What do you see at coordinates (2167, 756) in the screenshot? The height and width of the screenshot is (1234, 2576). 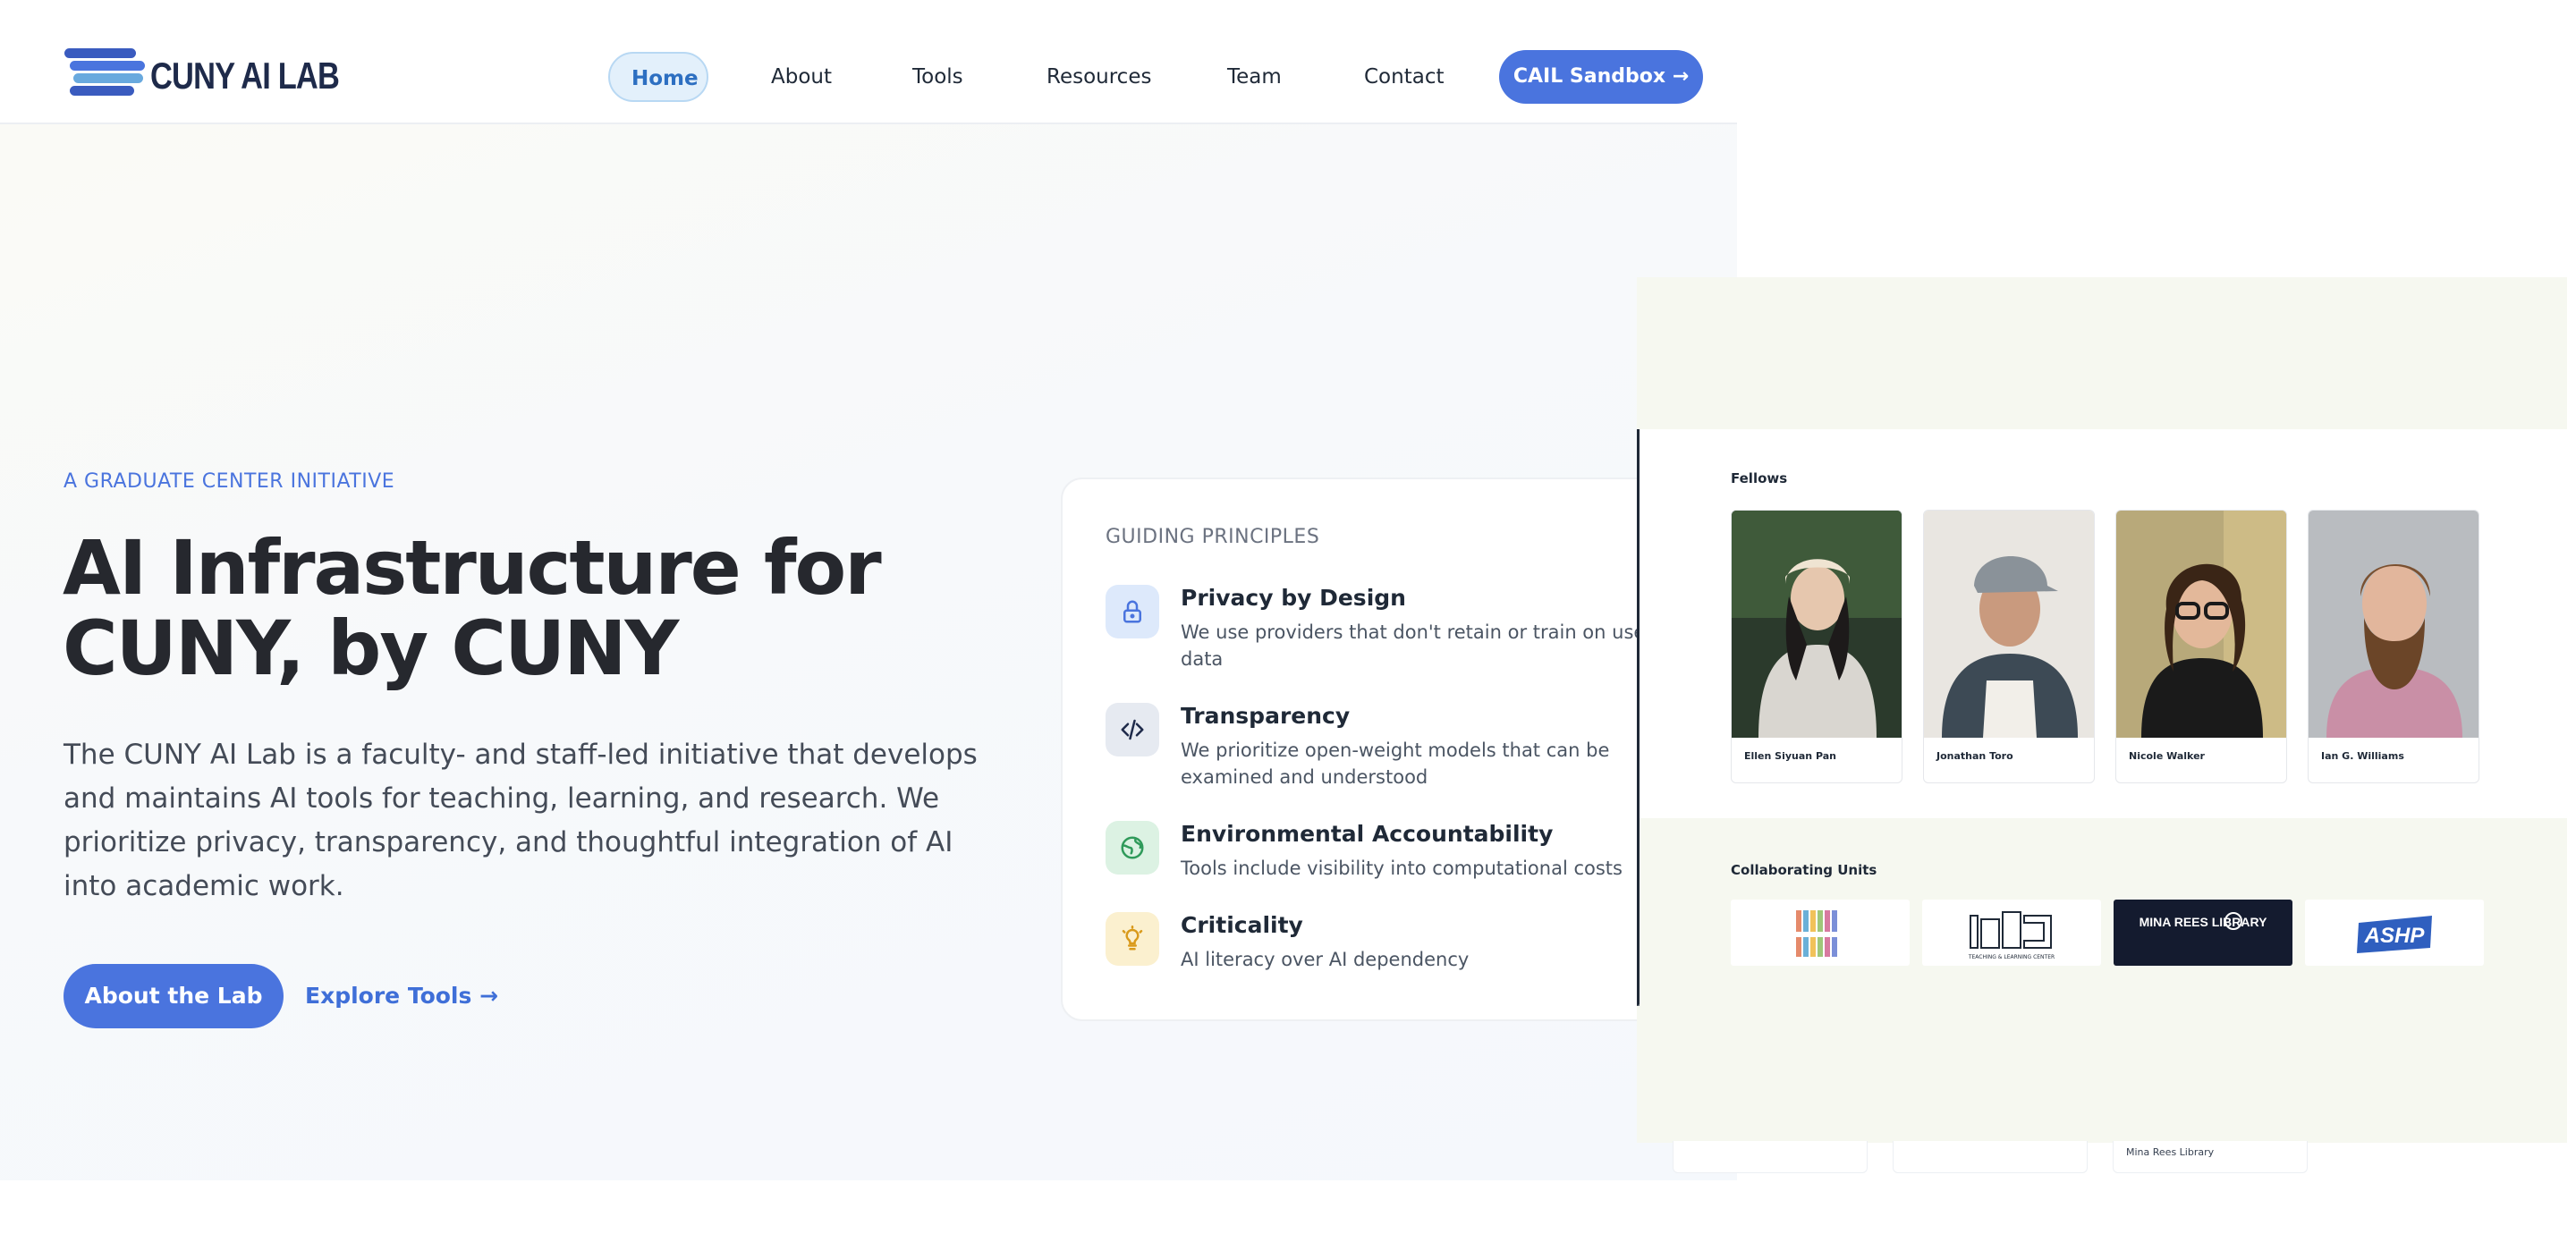 I see `fellow-name: Nicole Walker` at bounding box center [2167, 756].